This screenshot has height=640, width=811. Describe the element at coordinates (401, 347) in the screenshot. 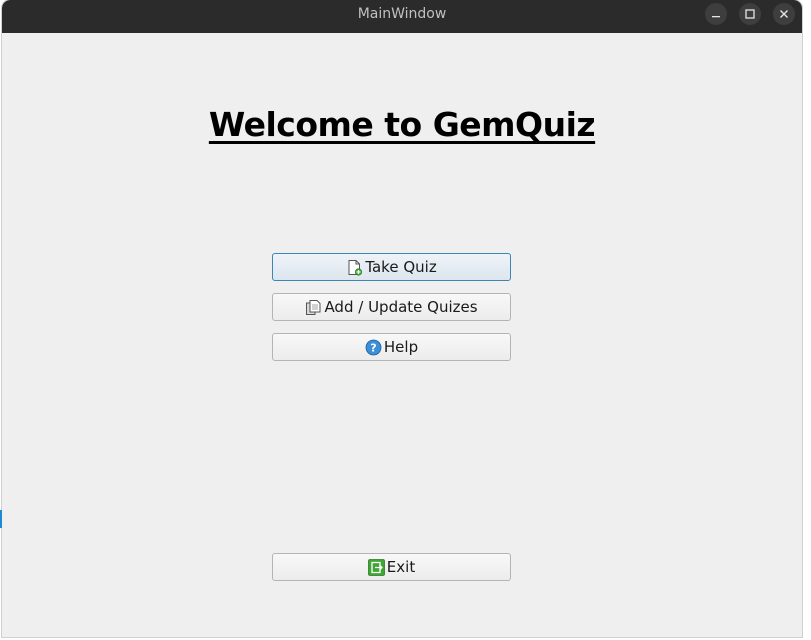

I see `help-label: Help` at that location.